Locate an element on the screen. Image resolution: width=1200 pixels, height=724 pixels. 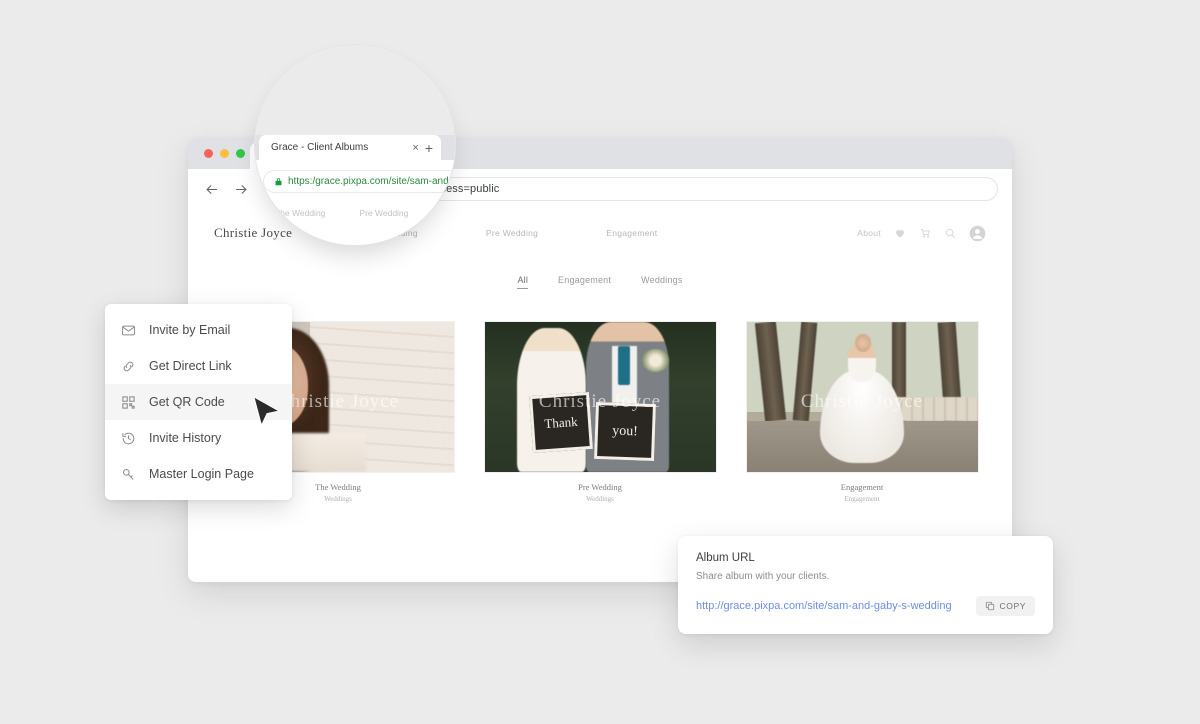
menu-item-get-direct-link: Get Direct Link is located at coordinates (198, 366).